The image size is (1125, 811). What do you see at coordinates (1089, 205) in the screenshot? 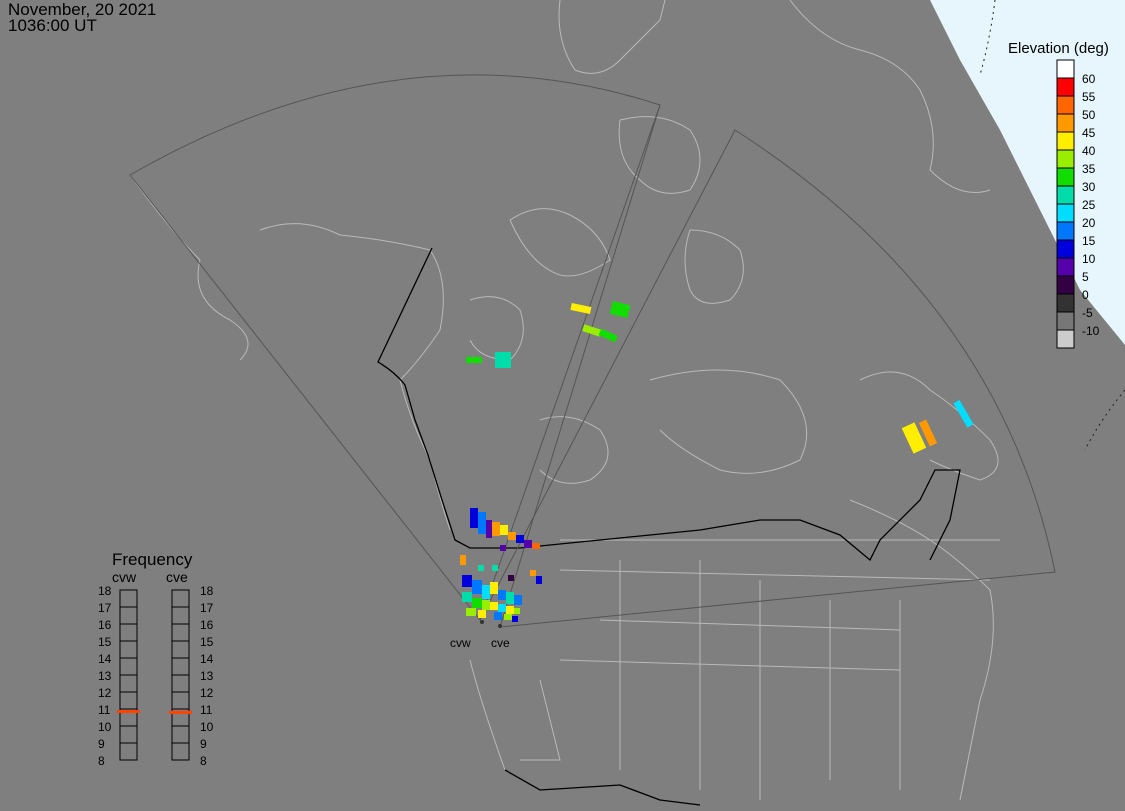
I see `legend-label: 25` at bounding box center [1089, 205].